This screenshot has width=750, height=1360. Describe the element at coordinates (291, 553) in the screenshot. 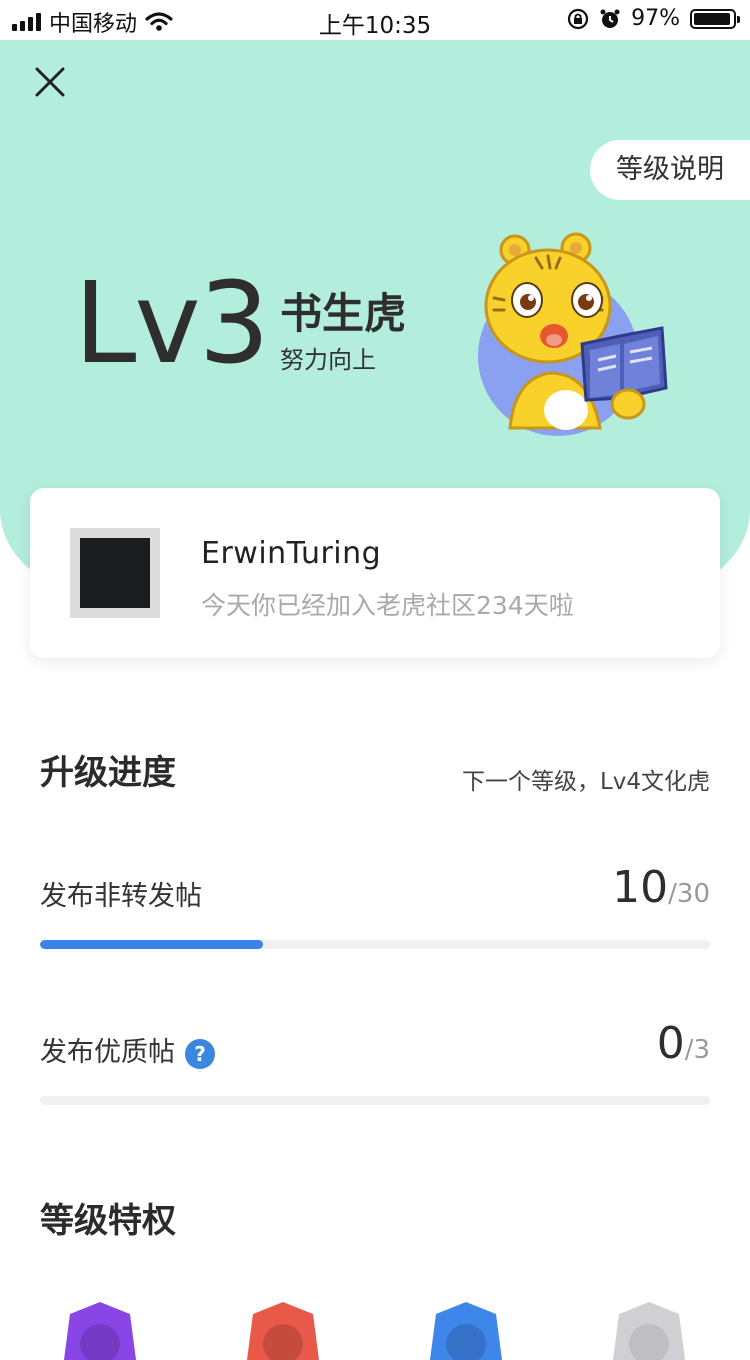

I see `username: ErwinTuring` at that location.